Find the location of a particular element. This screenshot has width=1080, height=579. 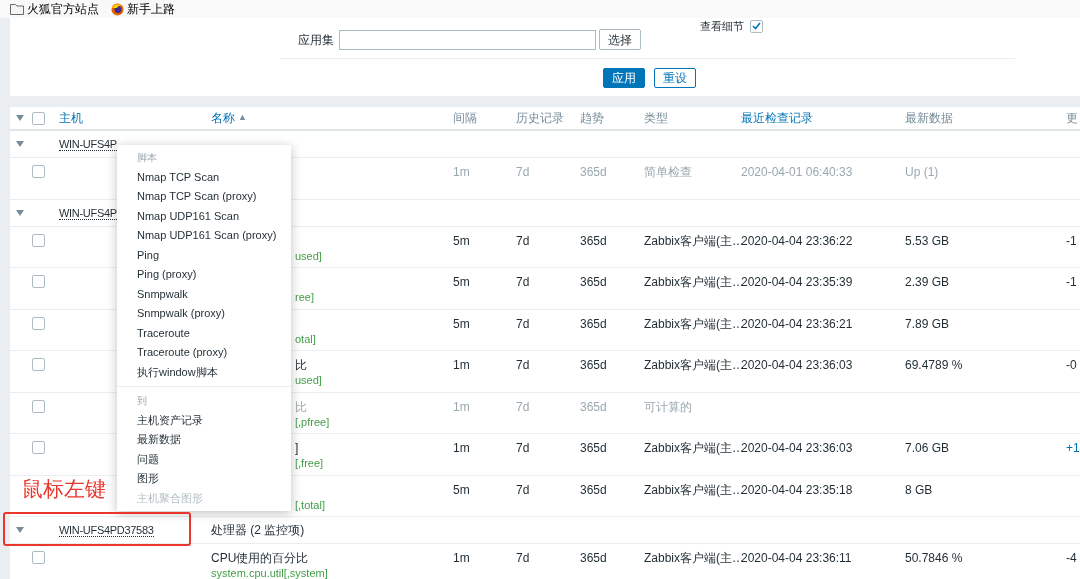

reset-button: 重设 is located at coordinates (675, 78).